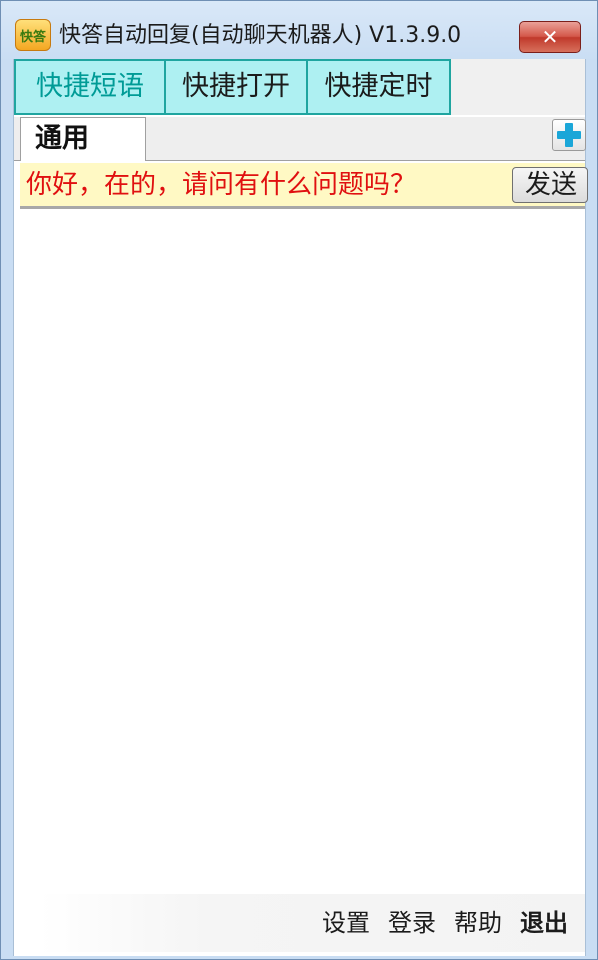  I want to click on settings-link: 设置, so click(346, 923).